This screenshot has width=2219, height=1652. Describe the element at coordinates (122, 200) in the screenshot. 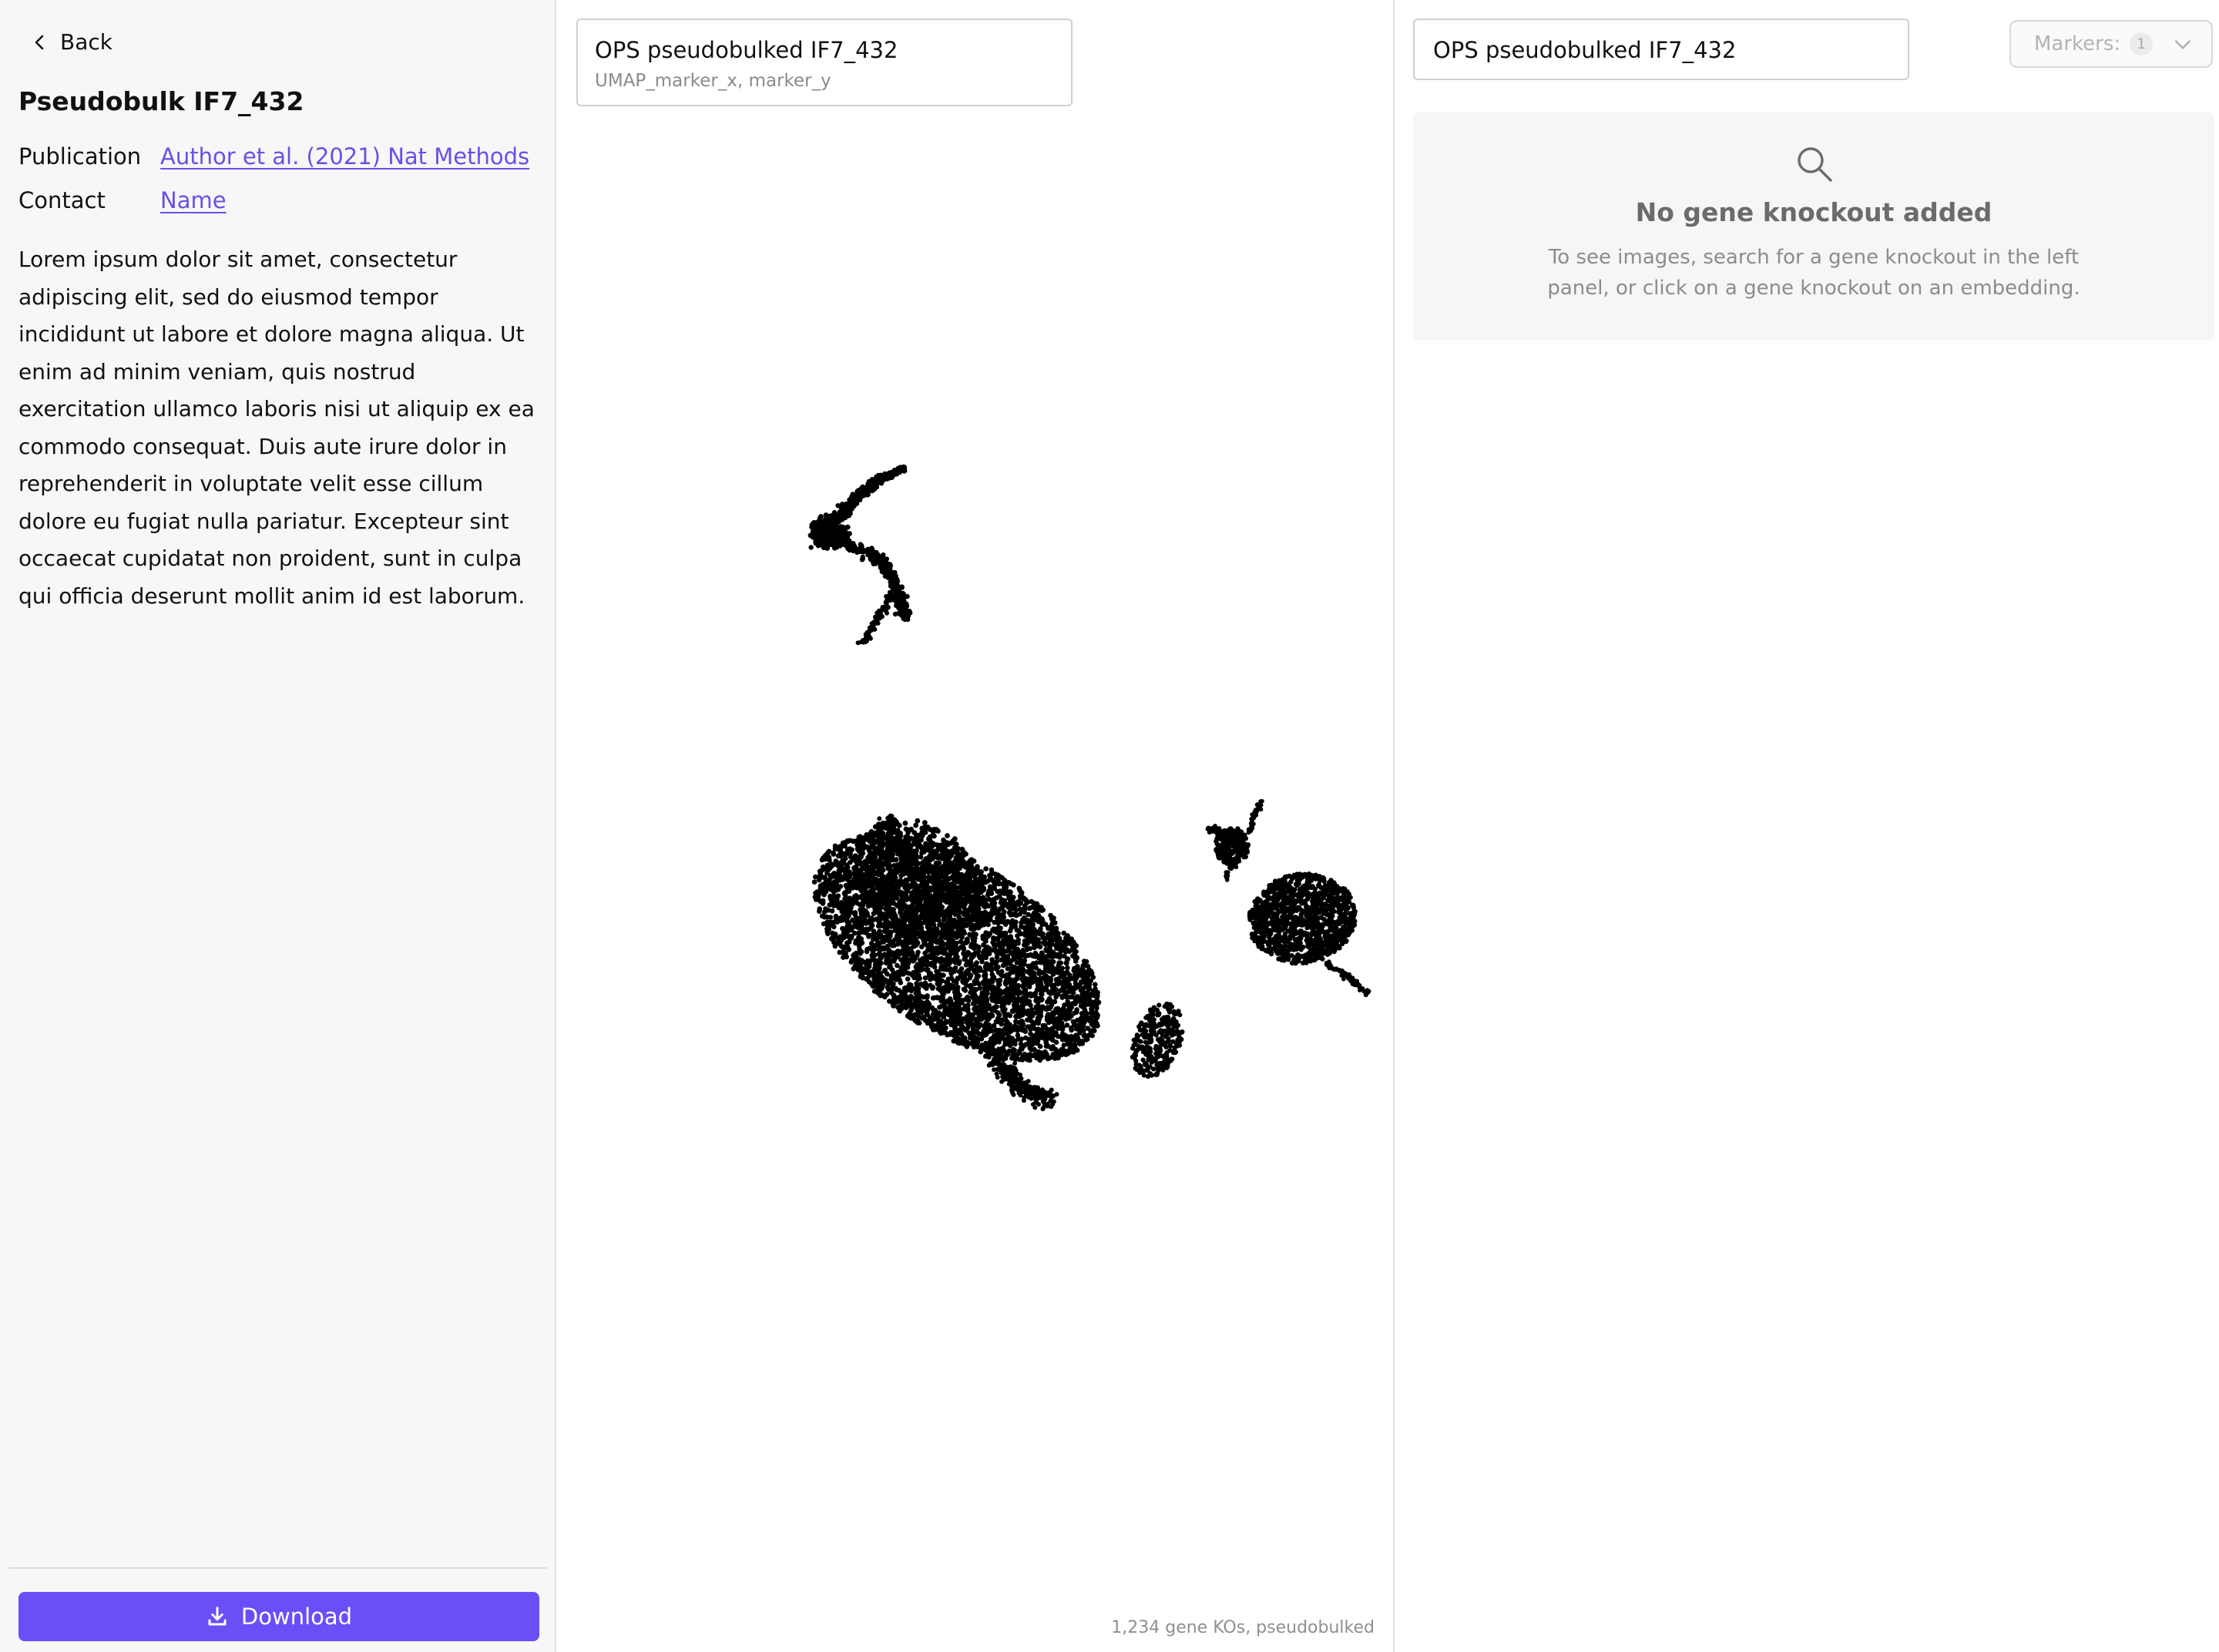

I see `contact-row: Contact Name` at that location.